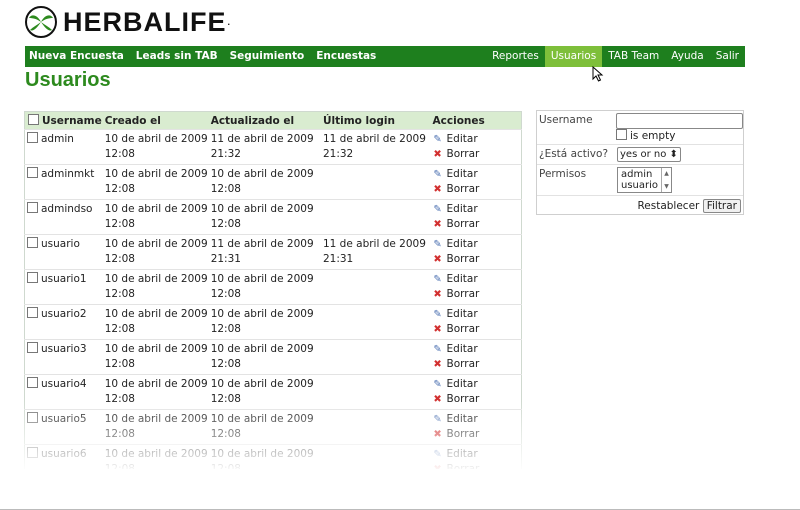 The height and width of the screenshot is (510, 800). I want to click on filter-perms-label: Permisos, so click(563, 174).